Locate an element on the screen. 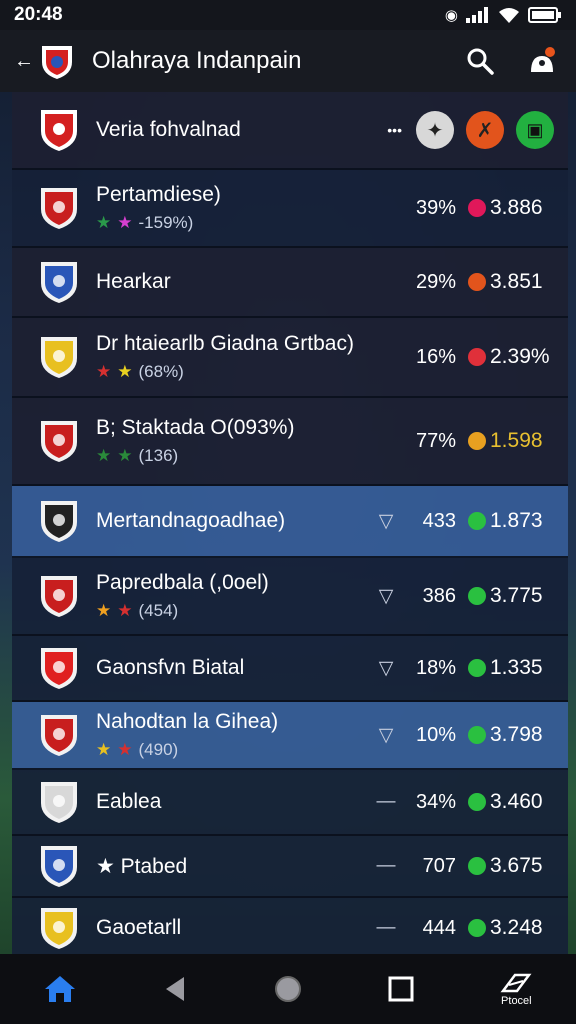 This screenshot has height=1024, width=576. tools-filter-button: ✗ is located at coordinates (485, 130).